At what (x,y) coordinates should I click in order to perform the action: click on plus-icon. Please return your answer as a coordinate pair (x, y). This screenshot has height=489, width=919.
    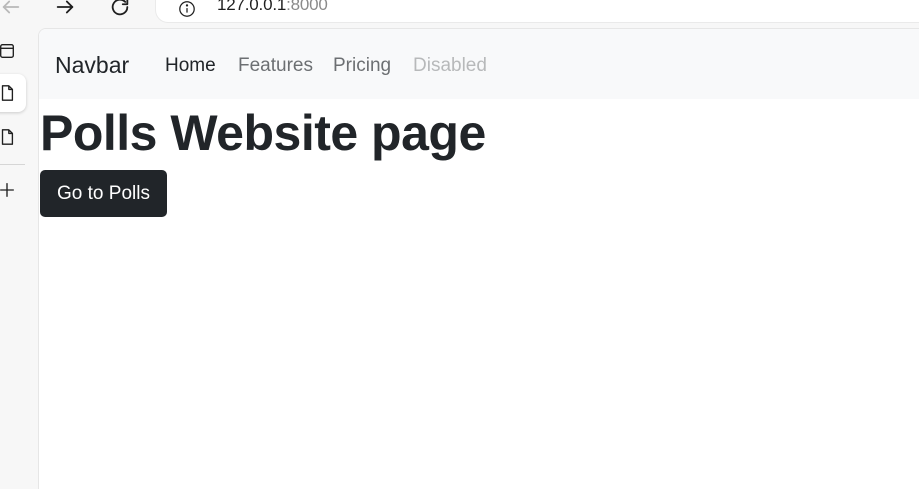
    Looking at the image, I should click on (7, 190).